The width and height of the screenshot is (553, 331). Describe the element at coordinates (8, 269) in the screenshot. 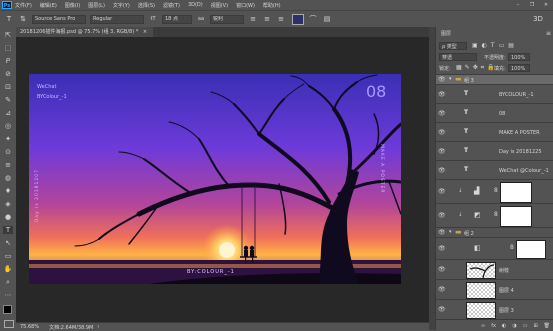

I see `hand-tool-icon: ✋` at that location.